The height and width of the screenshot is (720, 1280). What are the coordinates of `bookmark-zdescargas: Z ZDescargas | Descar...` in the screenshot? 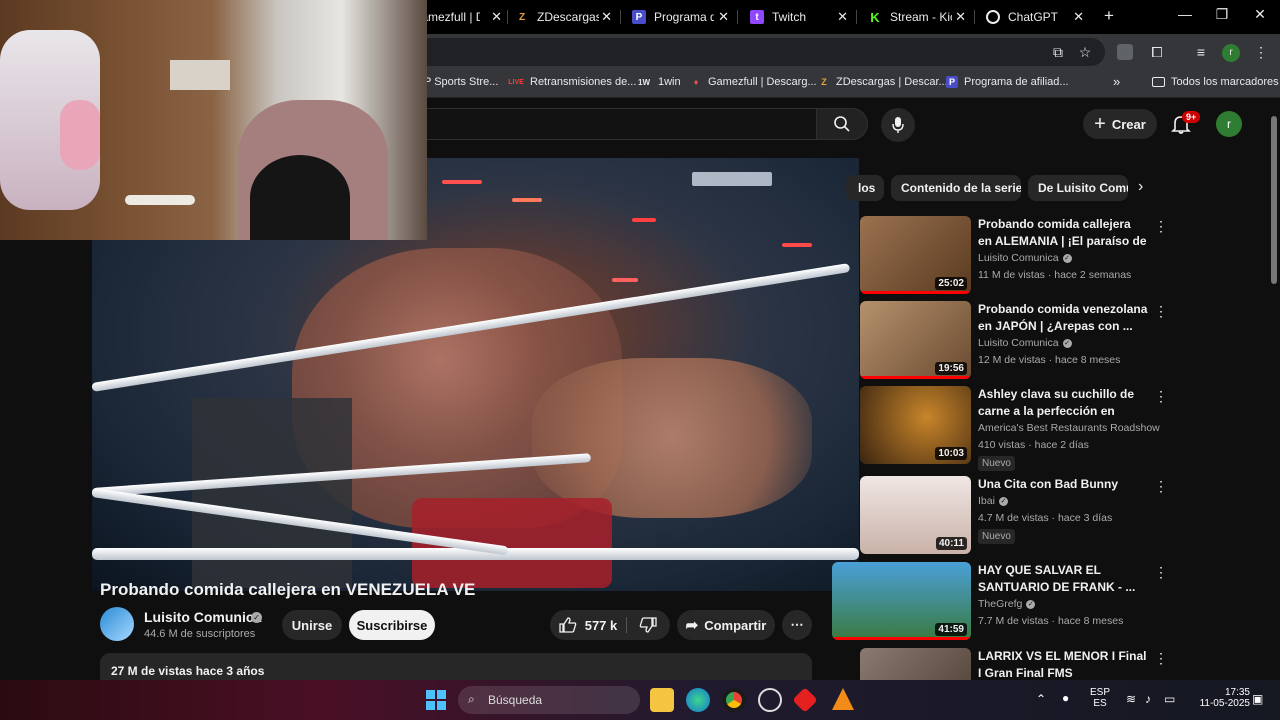 It's located at (882, 82).